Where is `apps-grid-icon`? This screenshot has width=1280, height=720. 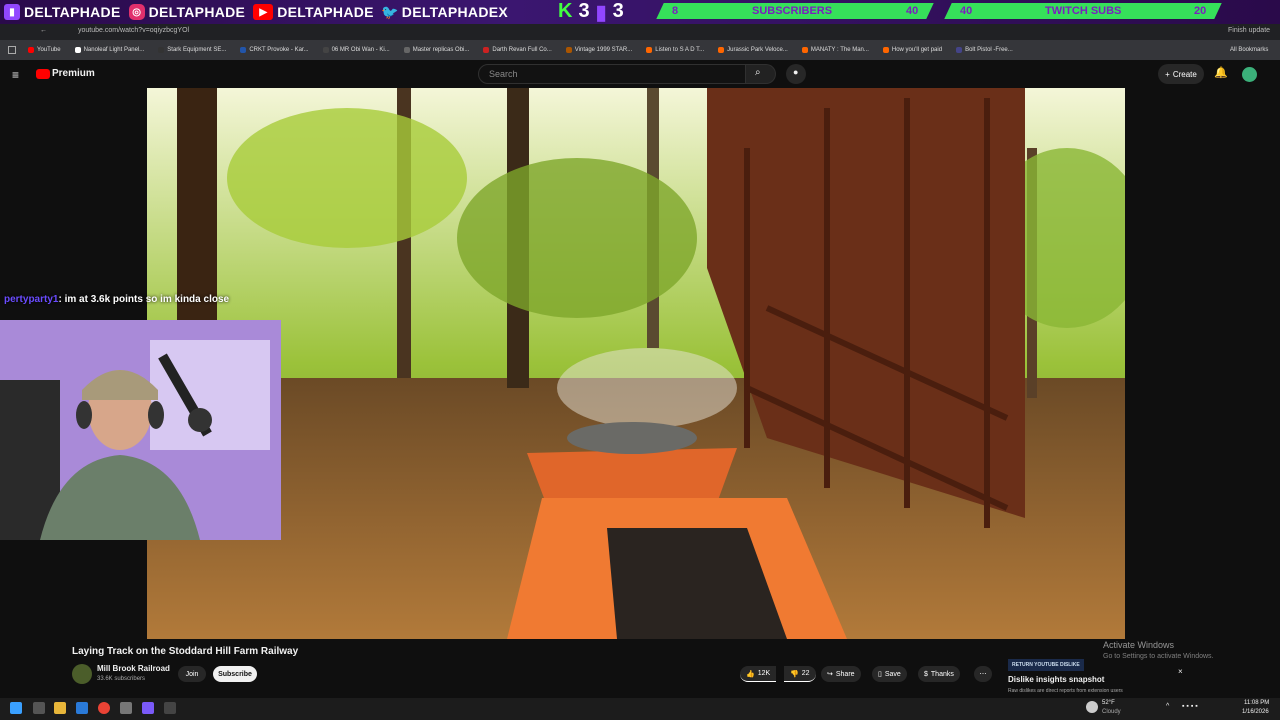
apps-grid-icon is located at coordinates (12, 50).